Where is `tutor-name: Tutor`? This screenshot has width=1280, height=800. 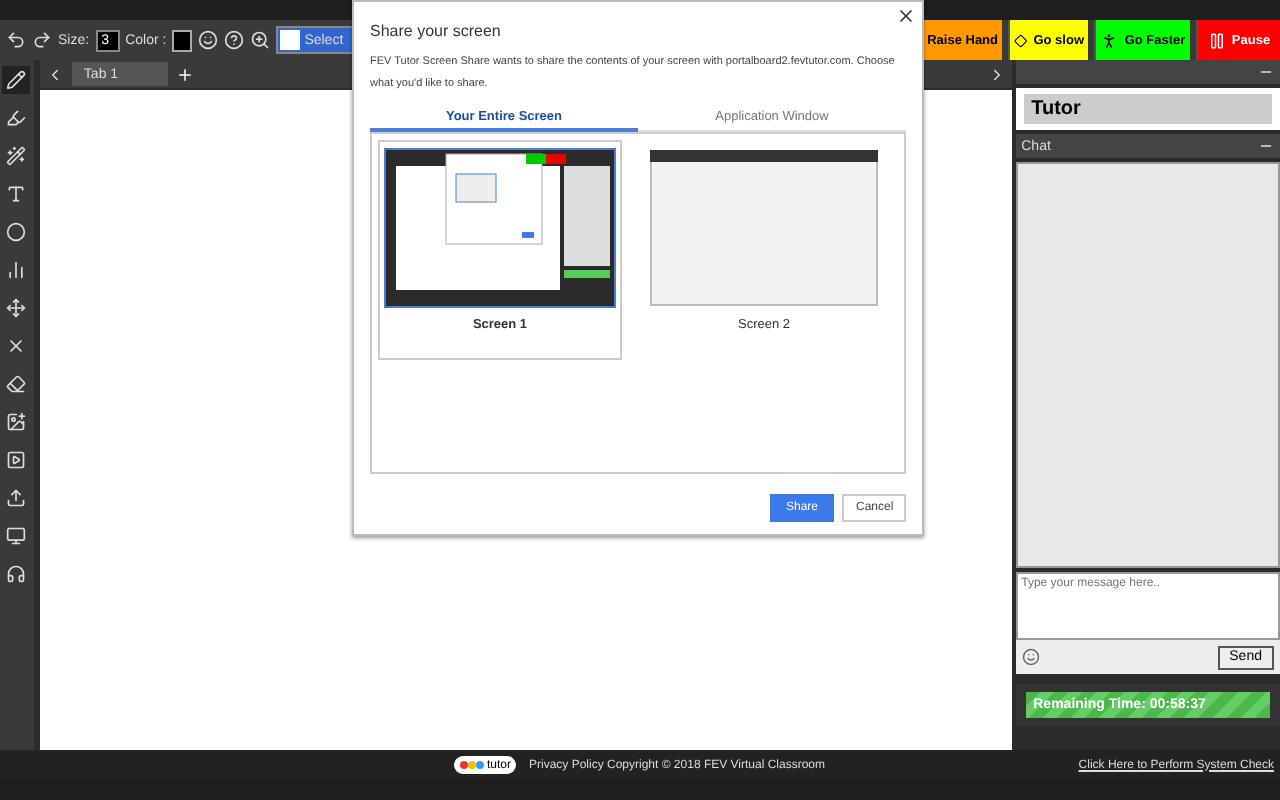
tutor-name: Tutor is located at coordinates (1147, 109).